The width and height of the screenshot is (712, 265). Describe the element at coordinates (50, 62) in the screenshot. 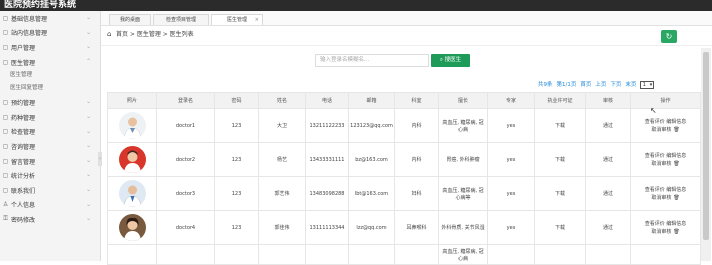

I see `sidebar-item-doctors: ▢ 医生管理 ⌃` at that location.